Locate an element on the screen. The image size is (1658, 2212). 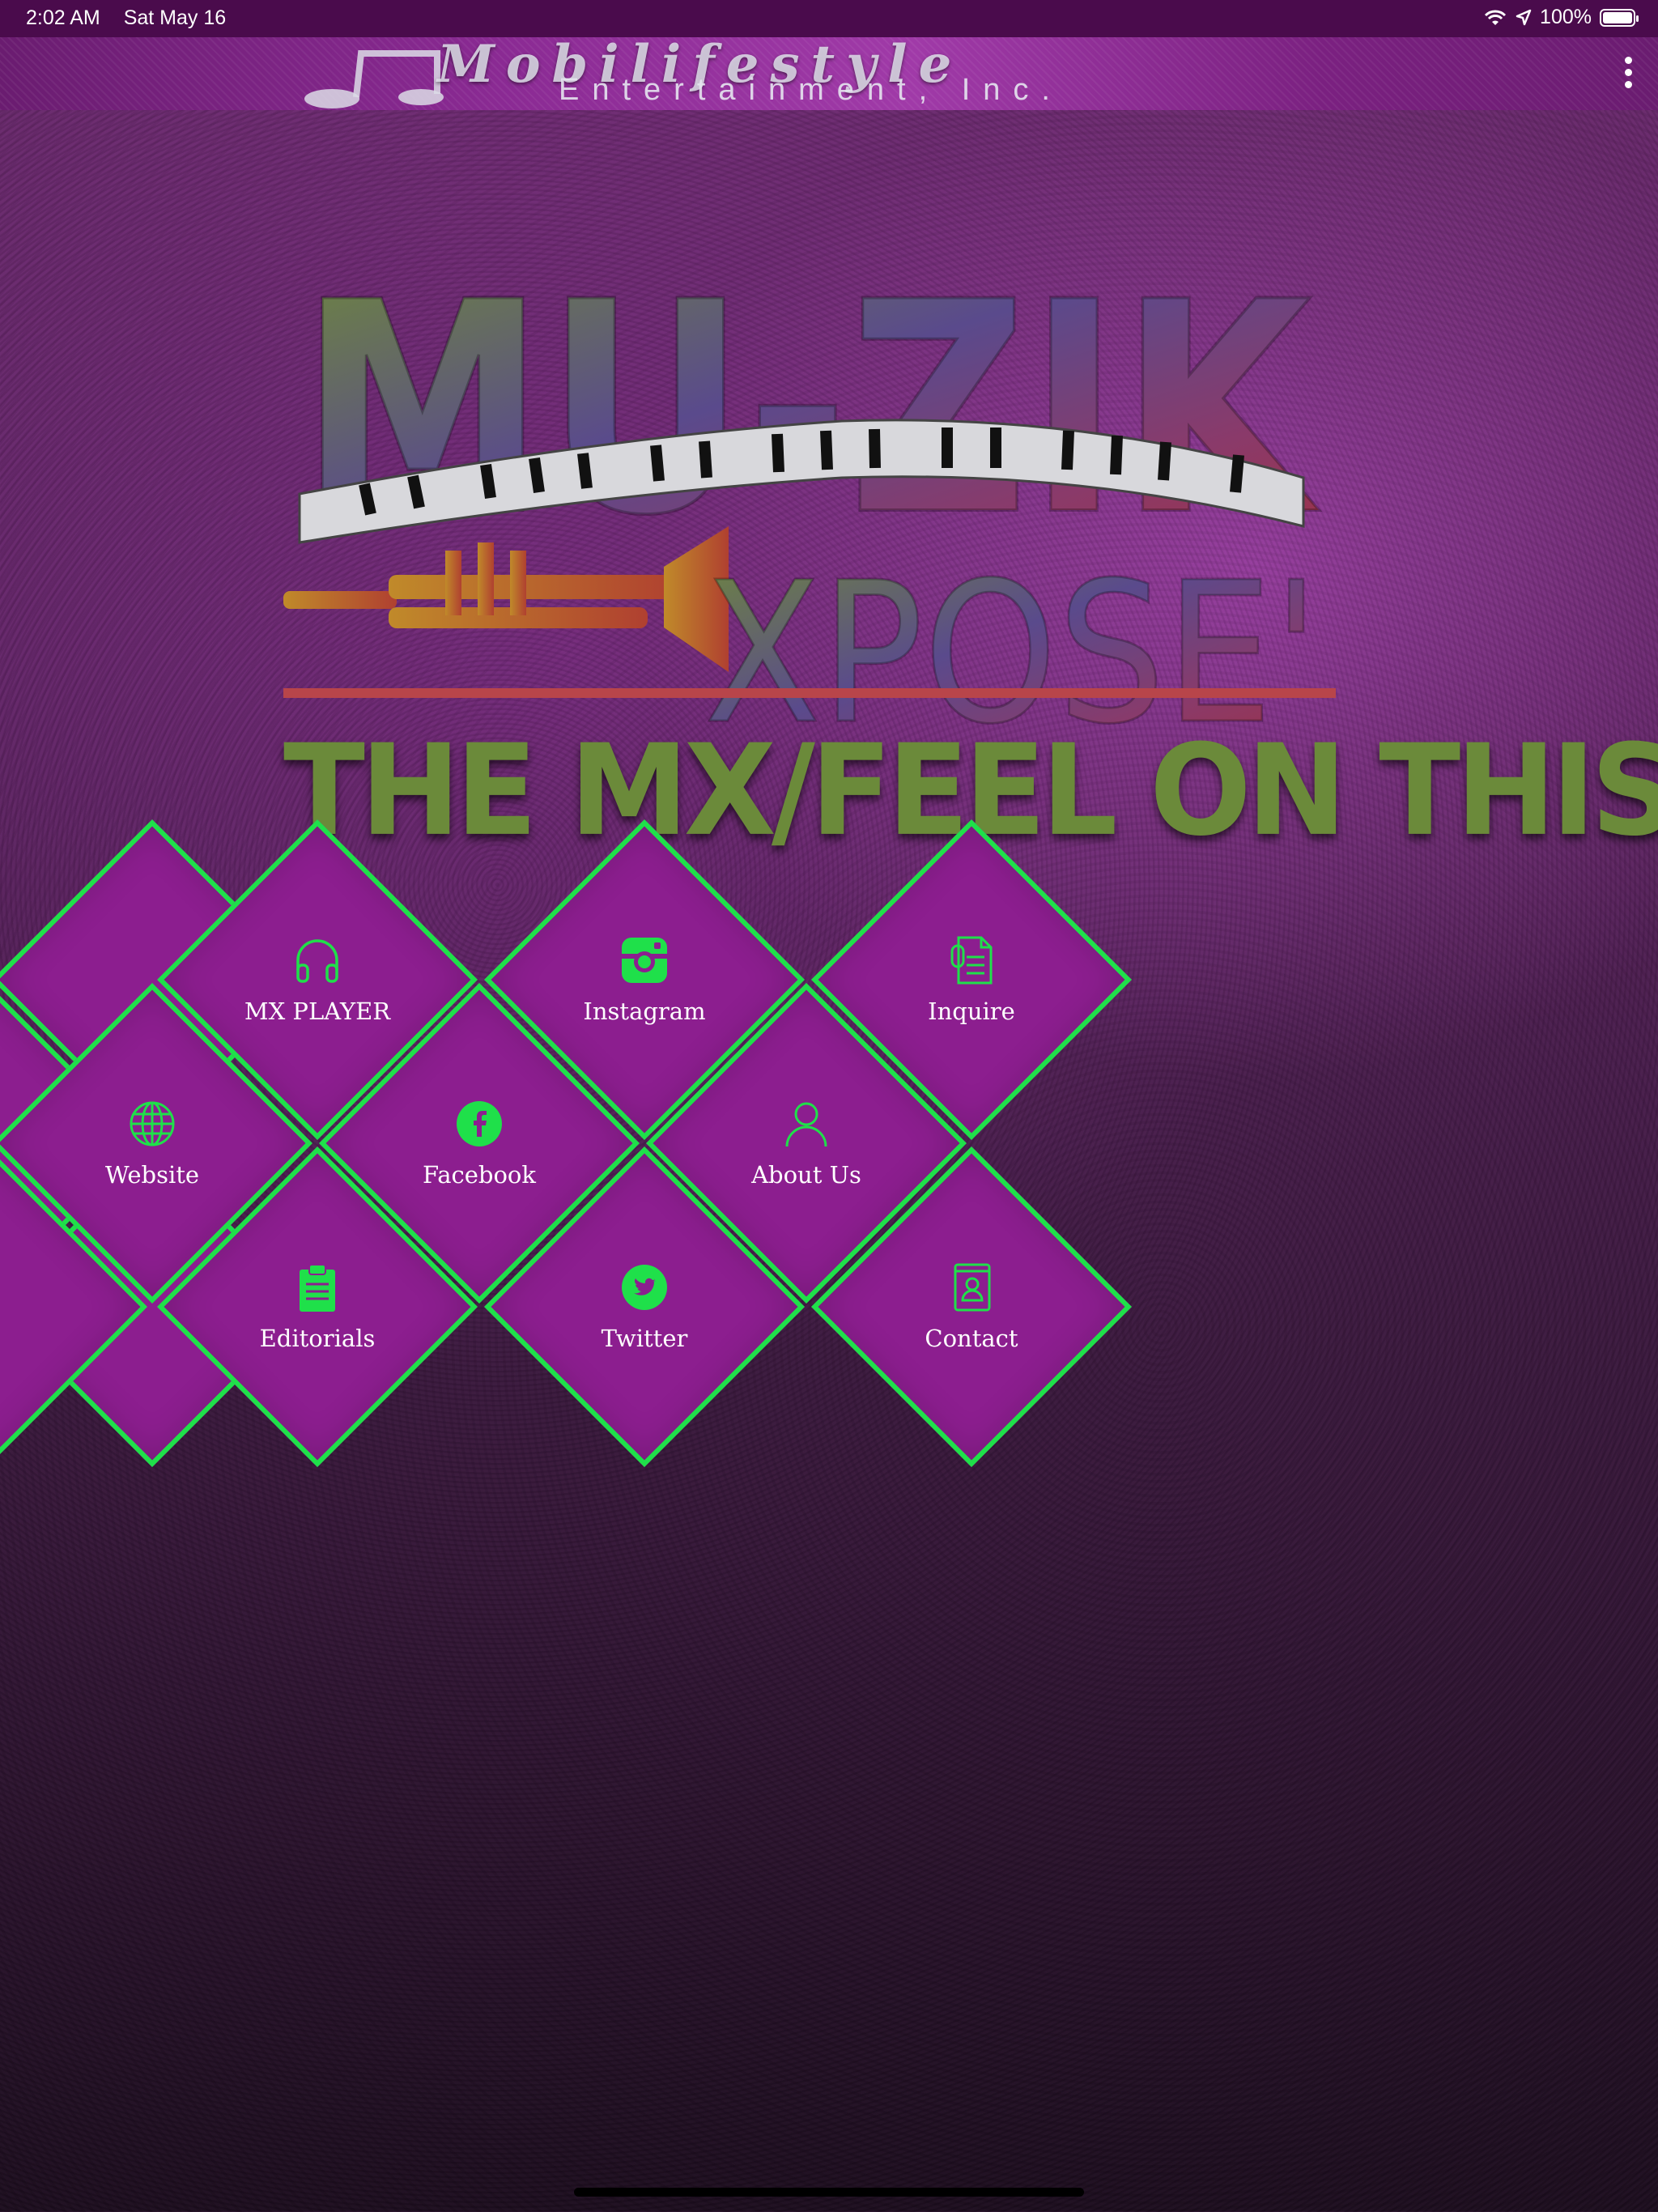
twitter-icon is located at coordinates (644, 1288).